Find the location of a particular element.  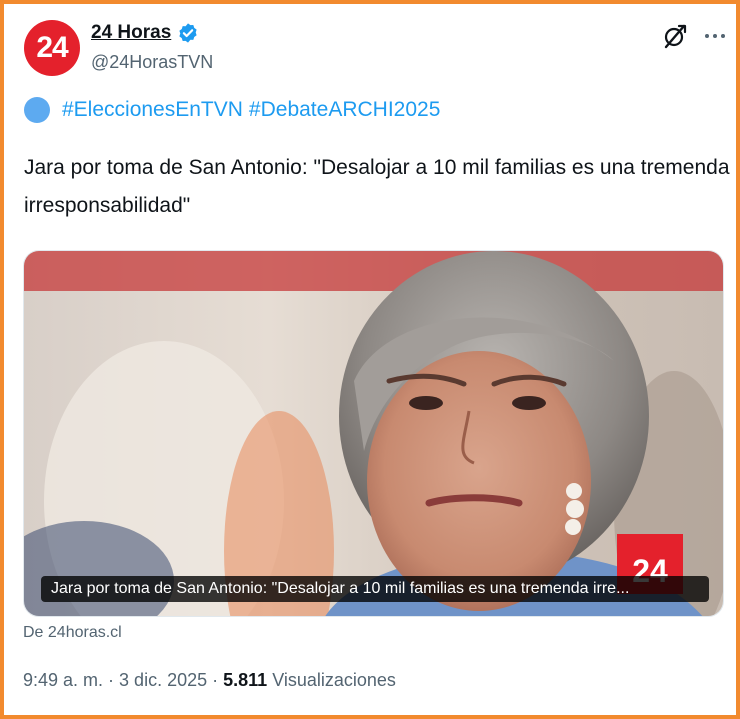

views-label: Visualizaciones is located at coordinates (334, 680).